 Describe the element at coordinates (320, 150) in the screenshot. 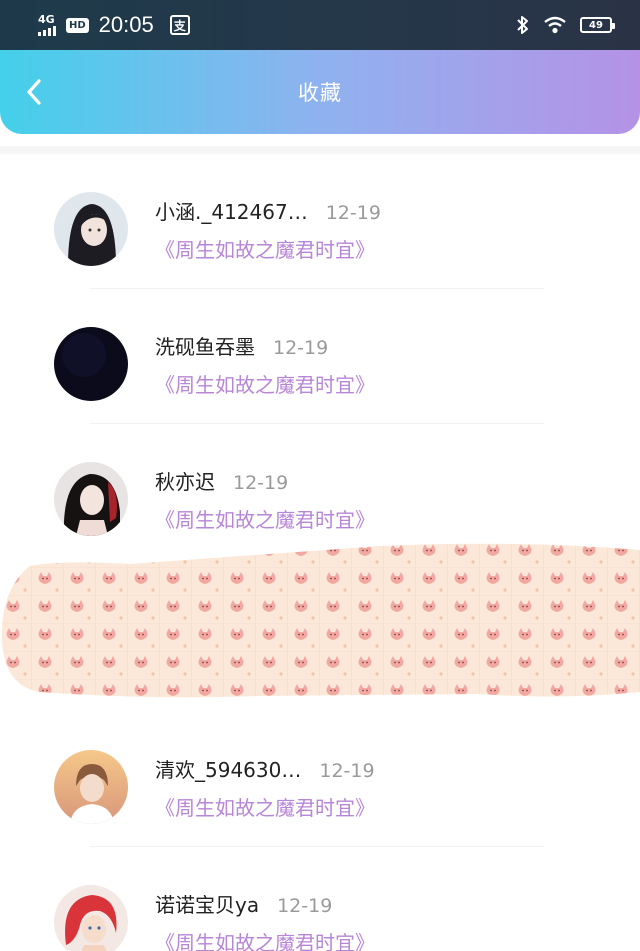

I see `section-divider` at that location.